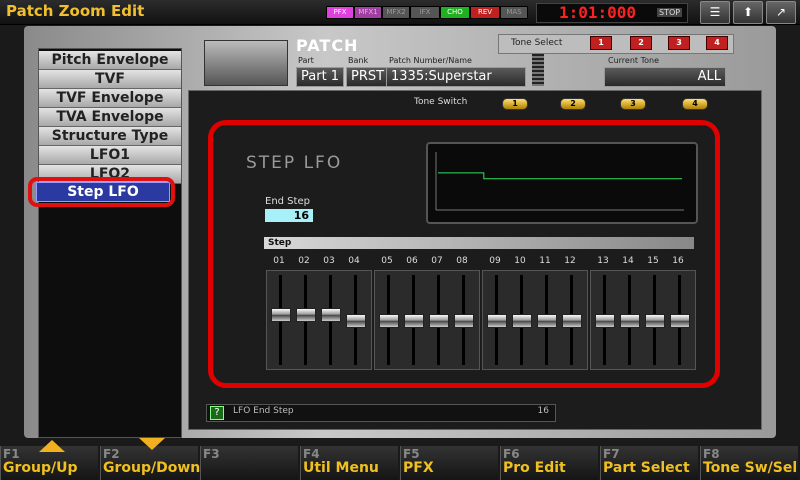 This screenshot has width=800, height=480. What do you see at coordinates (111, 454) in the screenshot?
I see `fkey-number: F2` at bounding box center [111, 454].